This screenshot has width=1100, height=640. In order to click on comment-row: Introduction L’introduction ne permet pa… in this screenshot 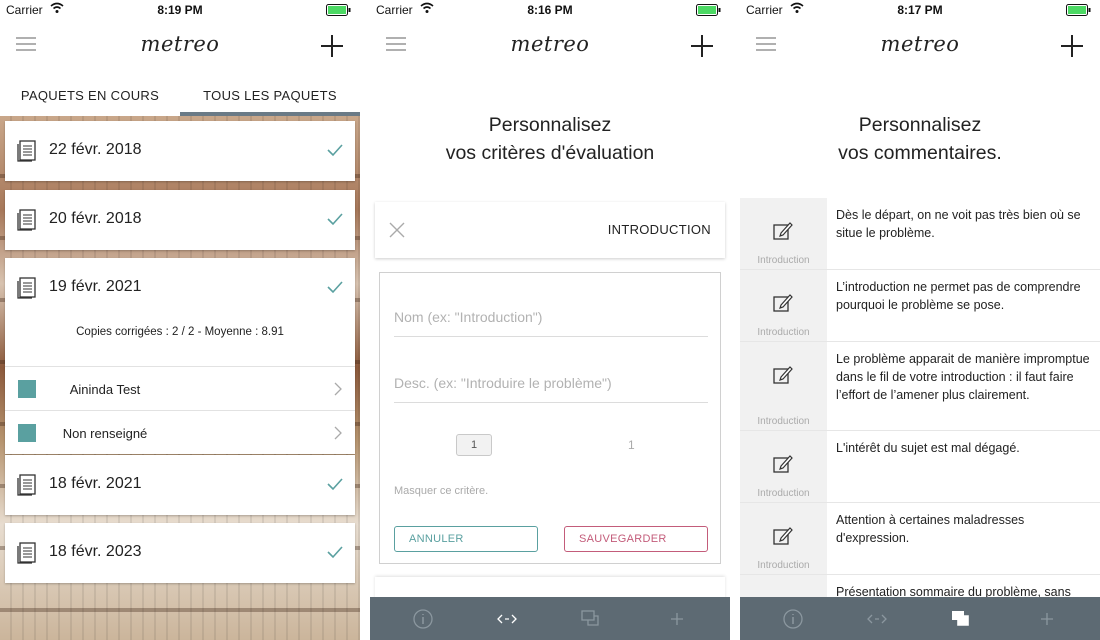, I will do `click(920, 306)`.